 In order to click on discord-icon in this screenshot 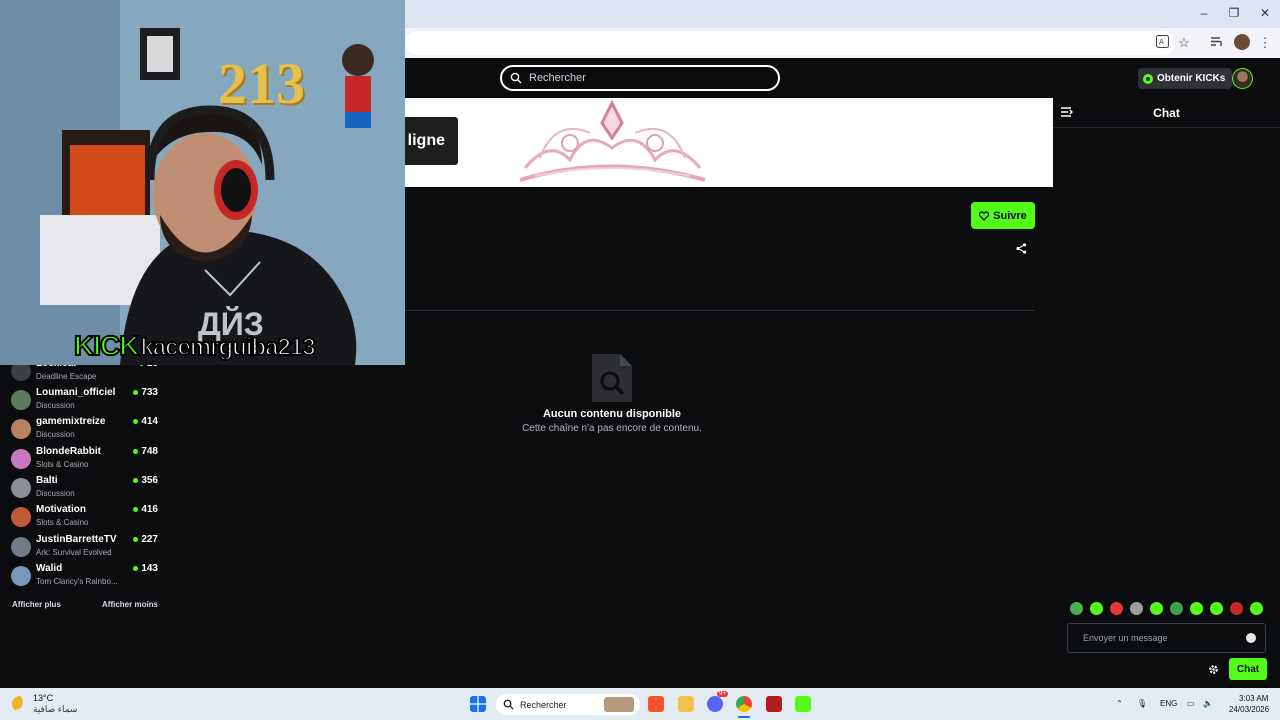, I will do `click(715, 704)`.